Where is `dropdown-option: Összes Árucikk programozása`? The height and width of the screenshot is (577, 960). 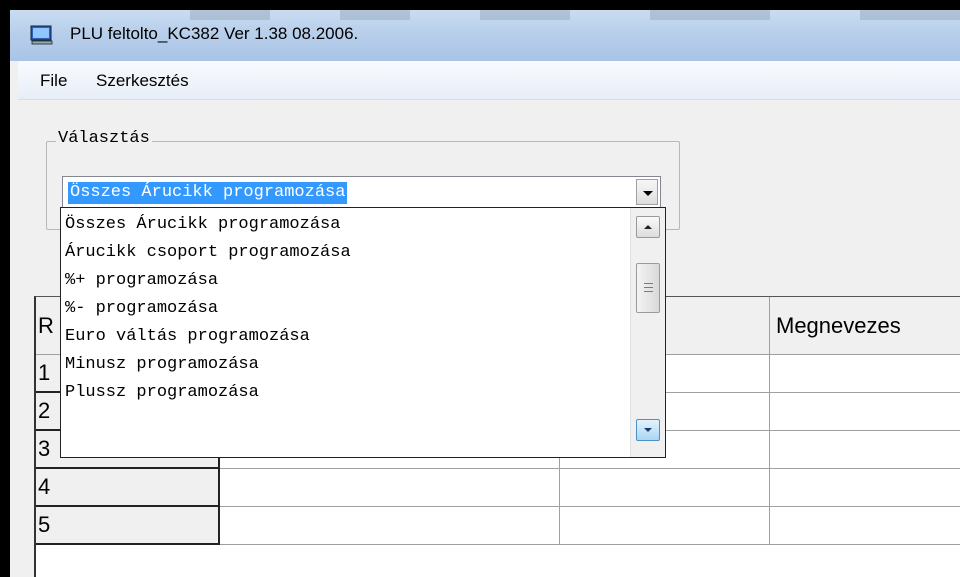 dropdown-option: Összes Árucikk programozása is located at coordinates (202, 225).